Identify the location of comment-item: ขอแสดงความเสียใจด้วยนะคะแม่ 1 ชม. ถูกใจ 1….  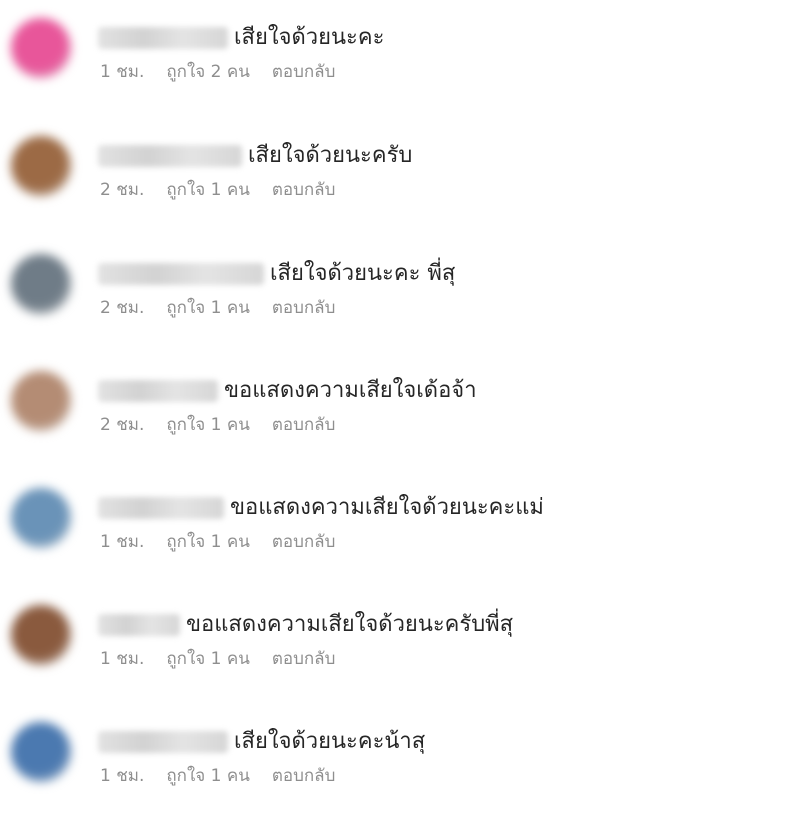
(400, 538).